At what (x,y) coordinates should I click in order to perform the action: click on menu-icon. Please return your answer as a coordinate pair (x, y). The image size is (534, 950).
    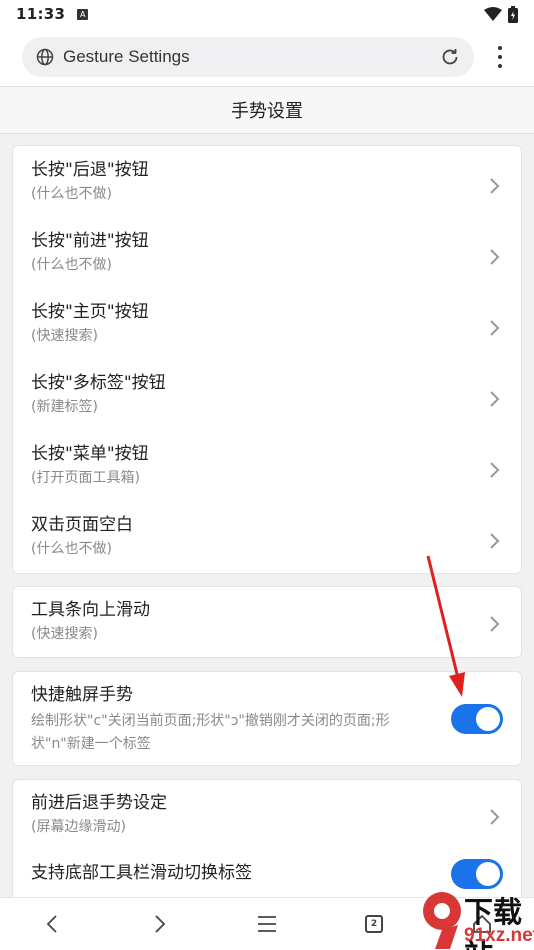
    Looking at the image, I should click on (267, 924).